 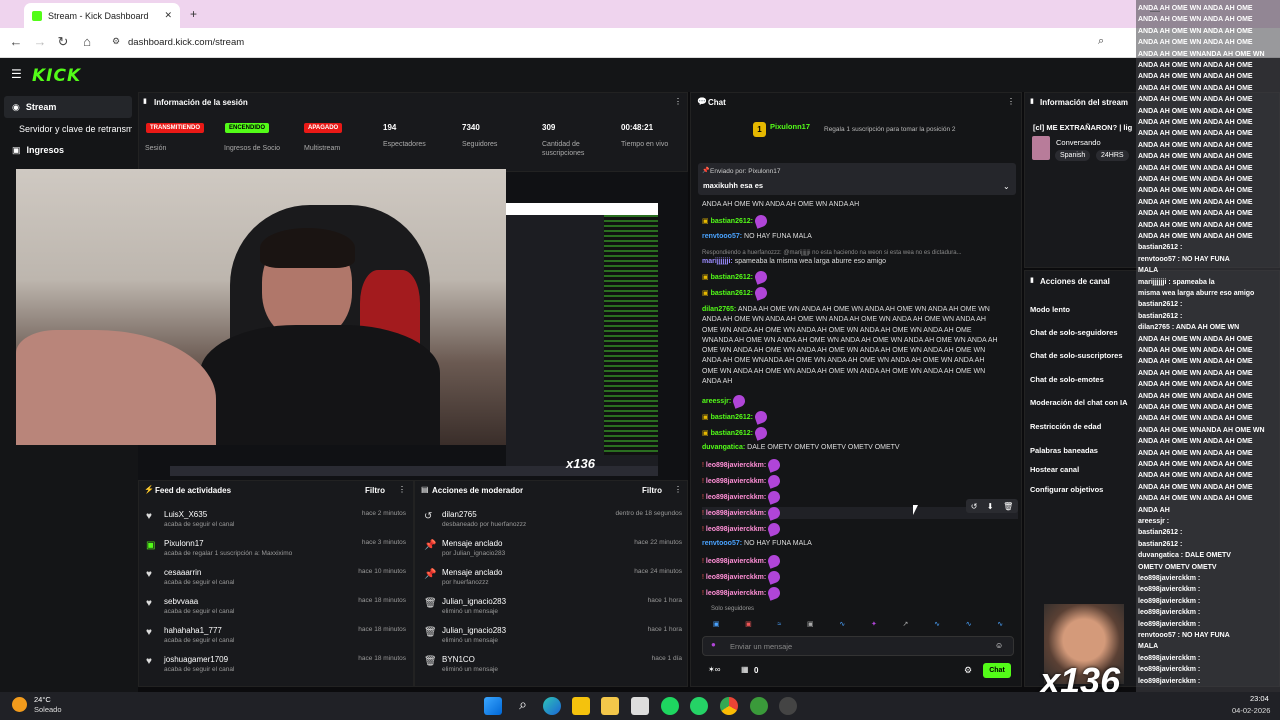 What do you see at coordinates (723, 447) in the screenshot?
I see `chat-user: duvangatica:` at bounding box center [723, 447].